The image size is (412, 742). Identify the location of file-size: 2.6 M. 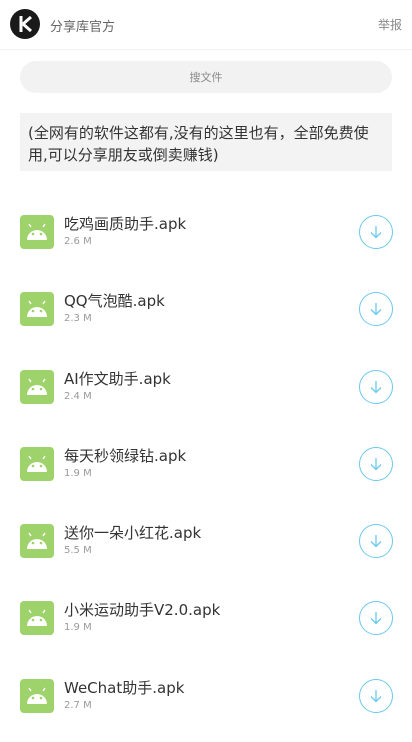
(78, 241).